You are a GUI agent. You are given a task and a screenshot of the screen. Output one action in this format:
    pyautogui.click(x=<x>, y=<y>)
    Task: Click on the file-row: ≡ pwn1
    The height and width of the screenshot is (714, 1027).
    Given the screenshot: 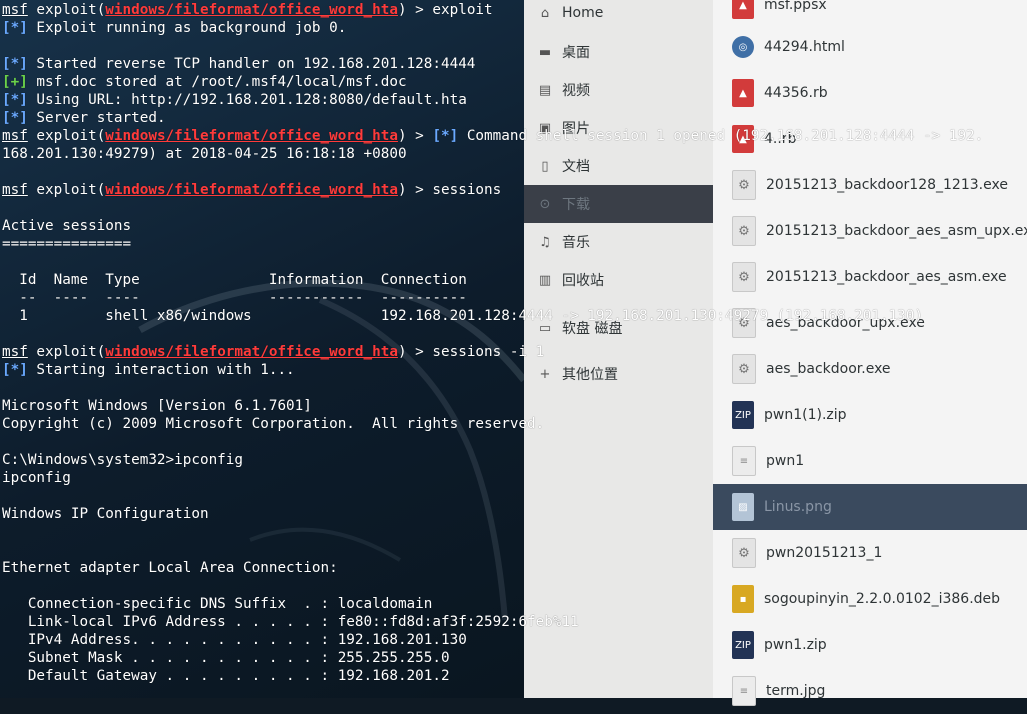 What is the action you would take?
    pyautogui.click(x=870, y=461)
    